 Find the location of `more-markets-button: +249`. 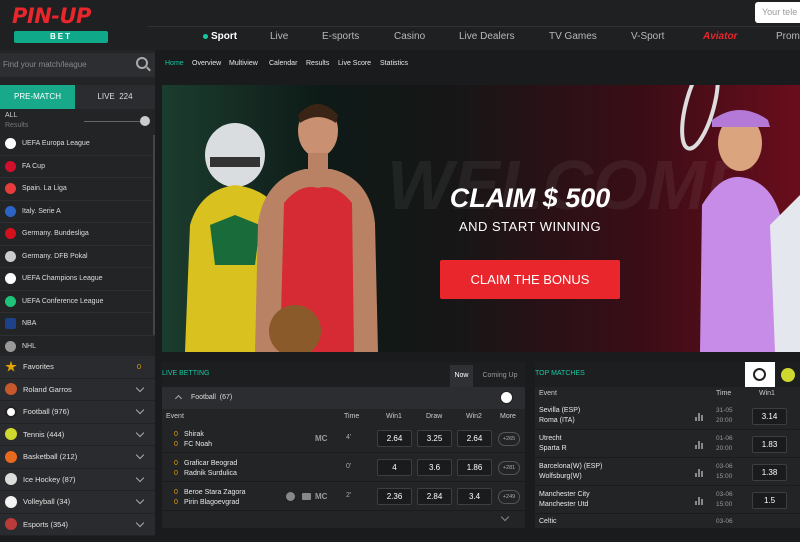

more-markets-button: +249 is located at coordinates (509, 497).